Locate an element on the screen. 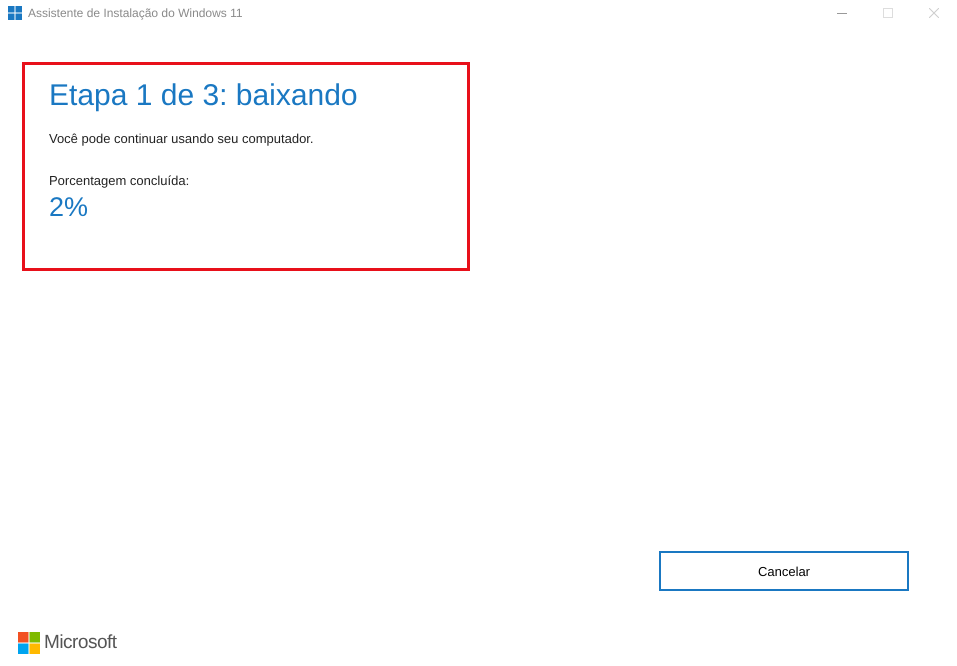  close-icon is located at coordinates (934, 13).